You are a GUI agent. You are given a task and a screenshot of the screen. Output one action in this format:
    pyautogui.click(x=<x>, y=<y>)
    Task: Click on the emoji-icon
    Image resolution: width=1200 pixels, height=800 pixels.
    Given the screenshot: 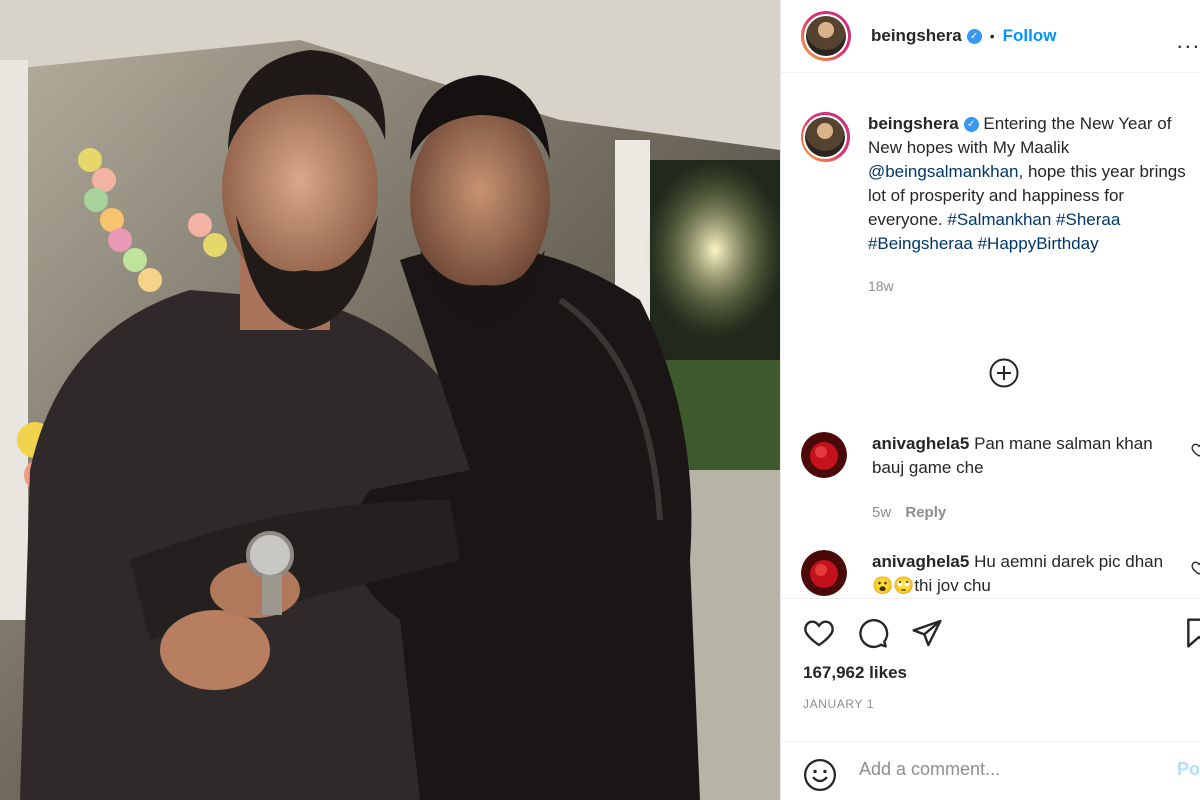 What is the action you would take?
    pyautogui.click(x=820, y=775)
    